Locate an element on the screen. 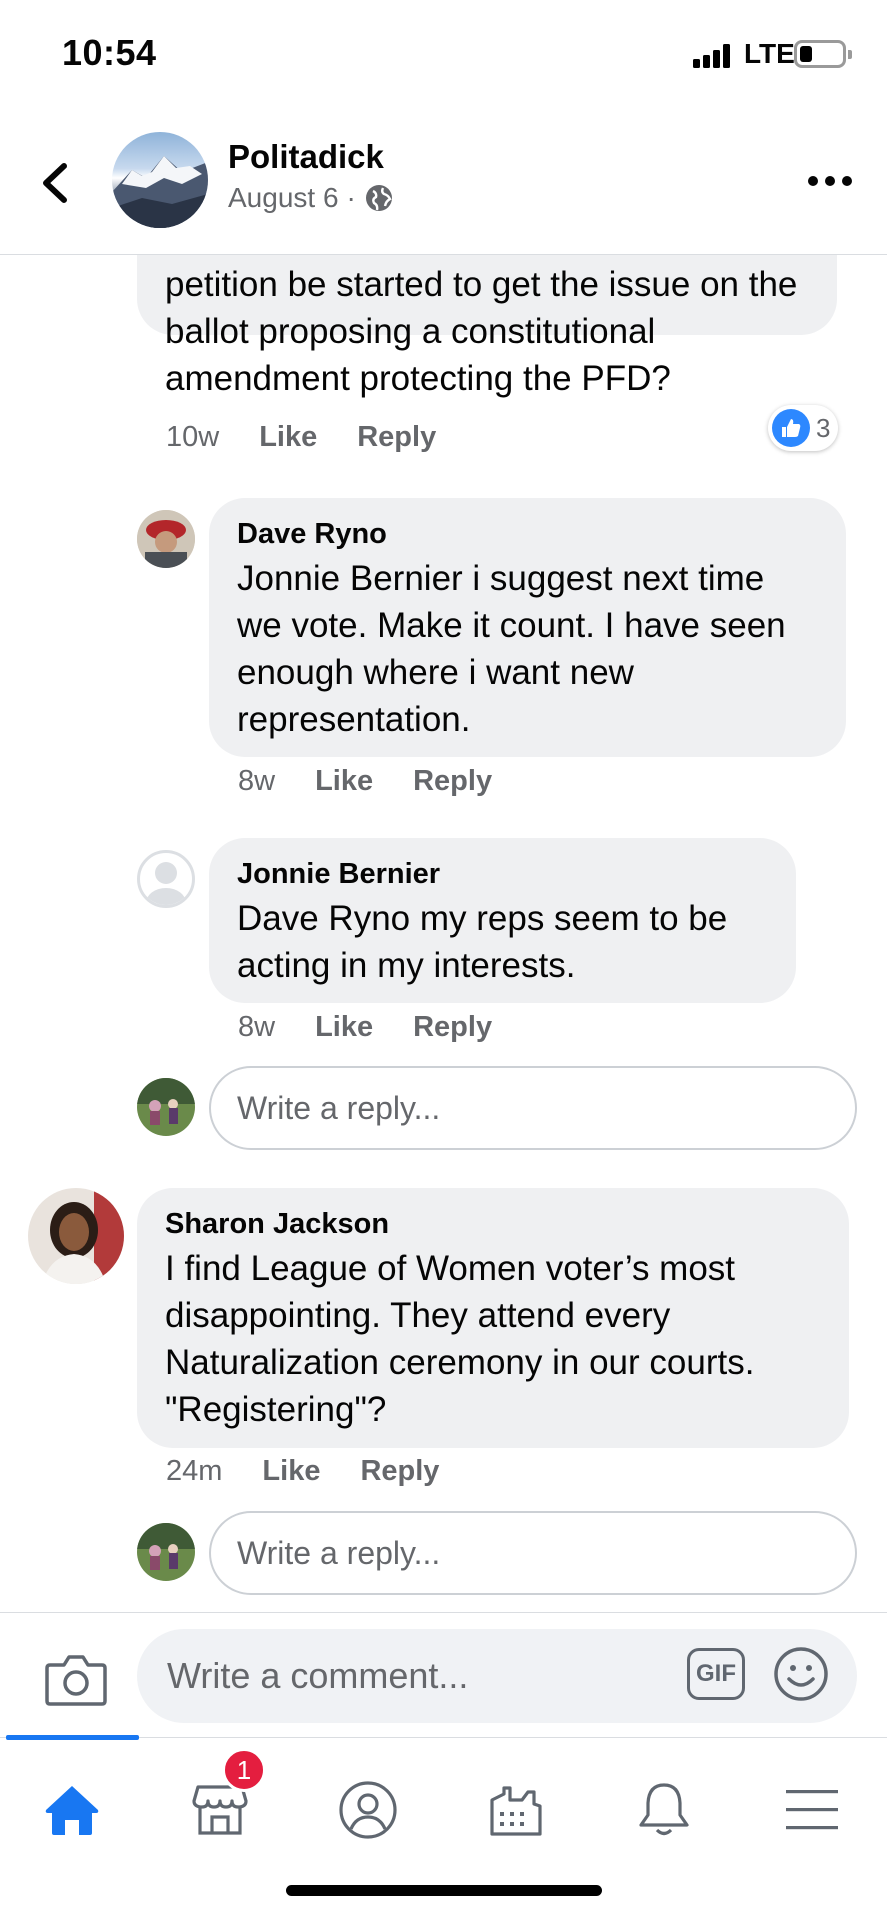  post-meta: August 6 · is located at coordinates (311, 198).